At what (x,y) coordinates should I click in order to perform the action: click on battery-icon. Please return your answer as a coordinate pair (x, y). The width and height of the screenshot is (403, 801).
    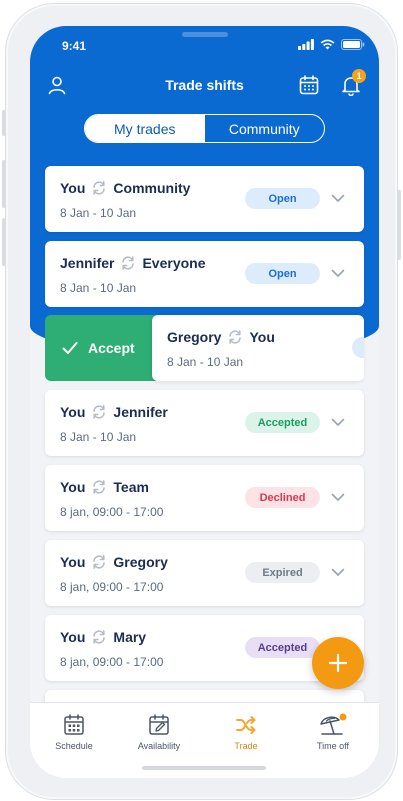
    Looking at the image, I should click on (353, 44).